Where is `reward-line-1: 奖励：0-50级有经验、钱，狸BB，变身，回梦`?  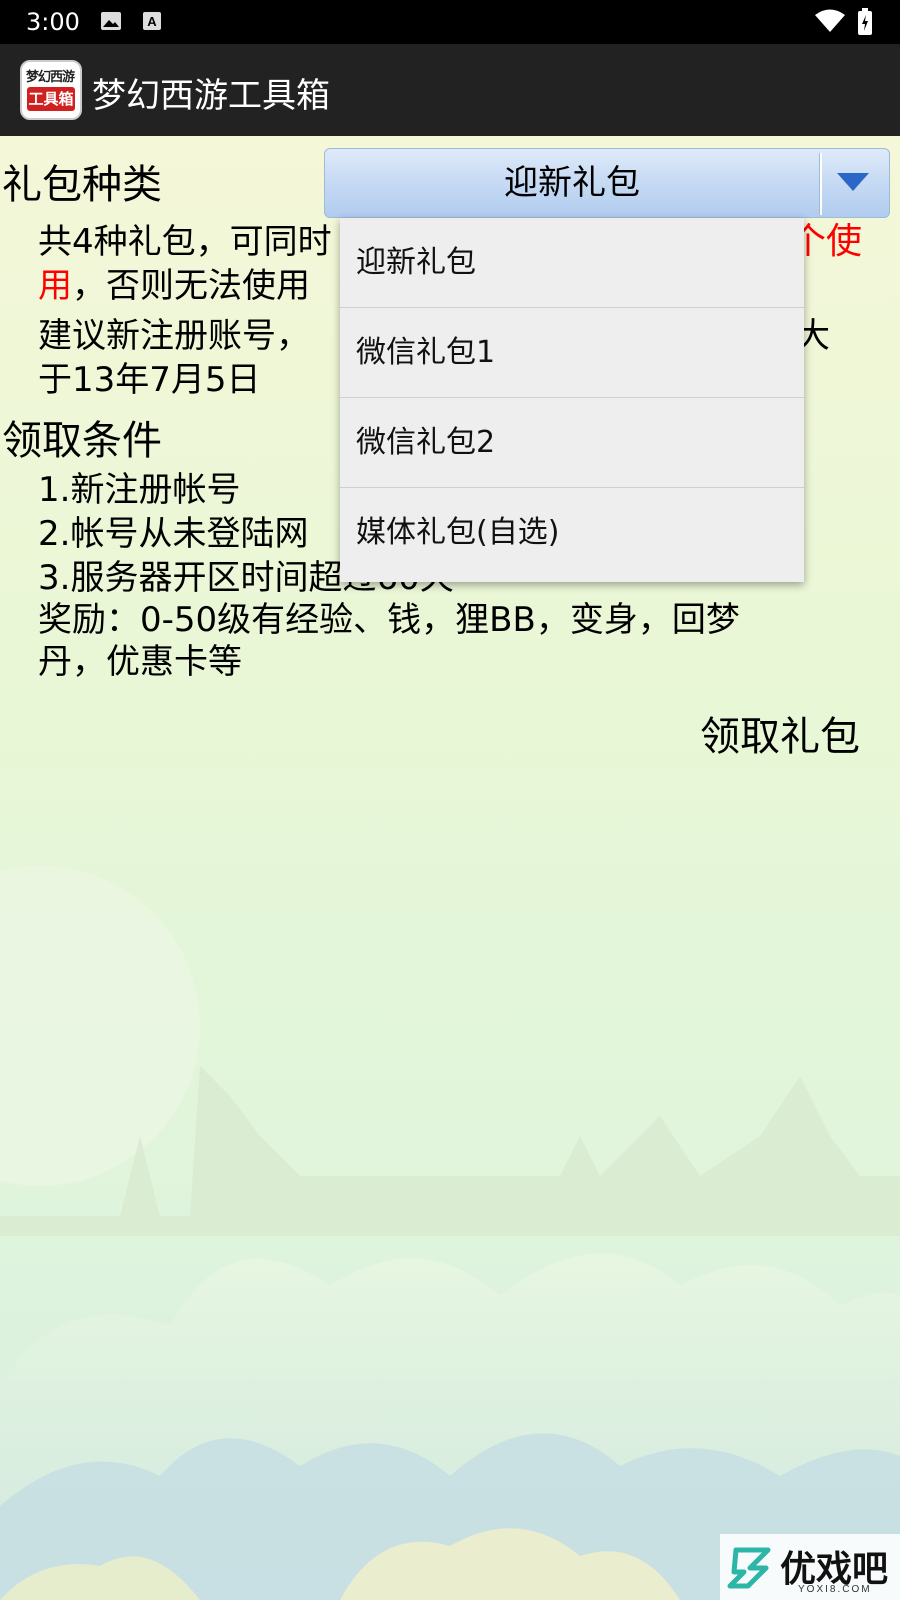 reward-line-1: 奖励：0-50级有经验、钱，狸BB，变身，回梦 is located at coordinates (389, 620).